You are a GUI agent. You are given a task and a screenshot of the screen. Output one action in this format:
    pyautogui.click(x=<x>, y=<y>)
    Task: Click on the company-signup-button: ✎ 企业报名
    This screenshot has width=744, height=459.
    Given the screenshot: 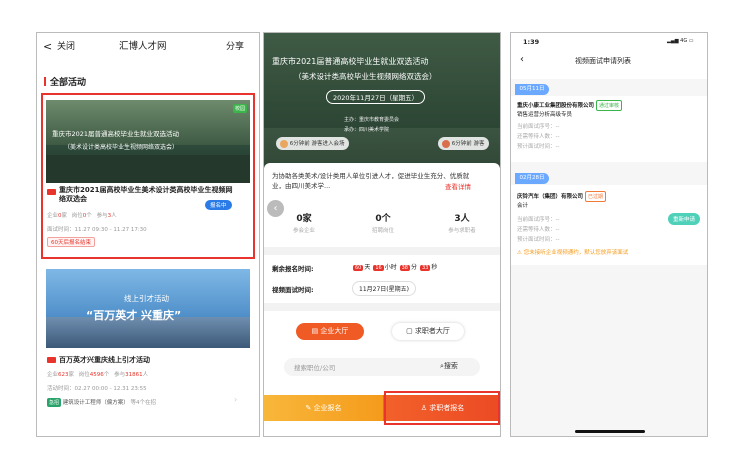 What is the action you would take?
    pyautogui.click(x=323, y=408)
    